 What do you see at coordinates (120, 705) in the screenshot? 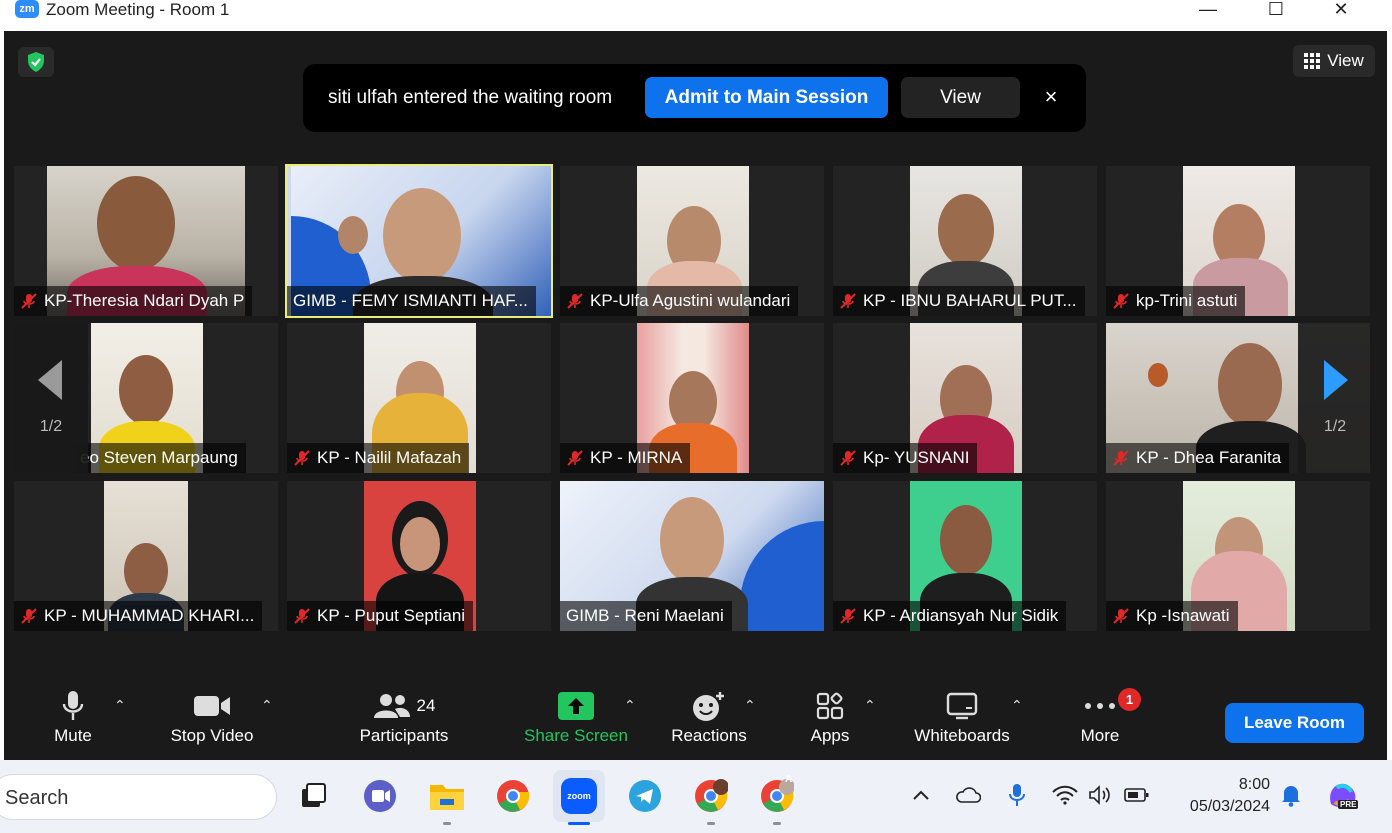
I see `audio-options-chevron-up-icon: ⌃` at bounding box center [120, 705].